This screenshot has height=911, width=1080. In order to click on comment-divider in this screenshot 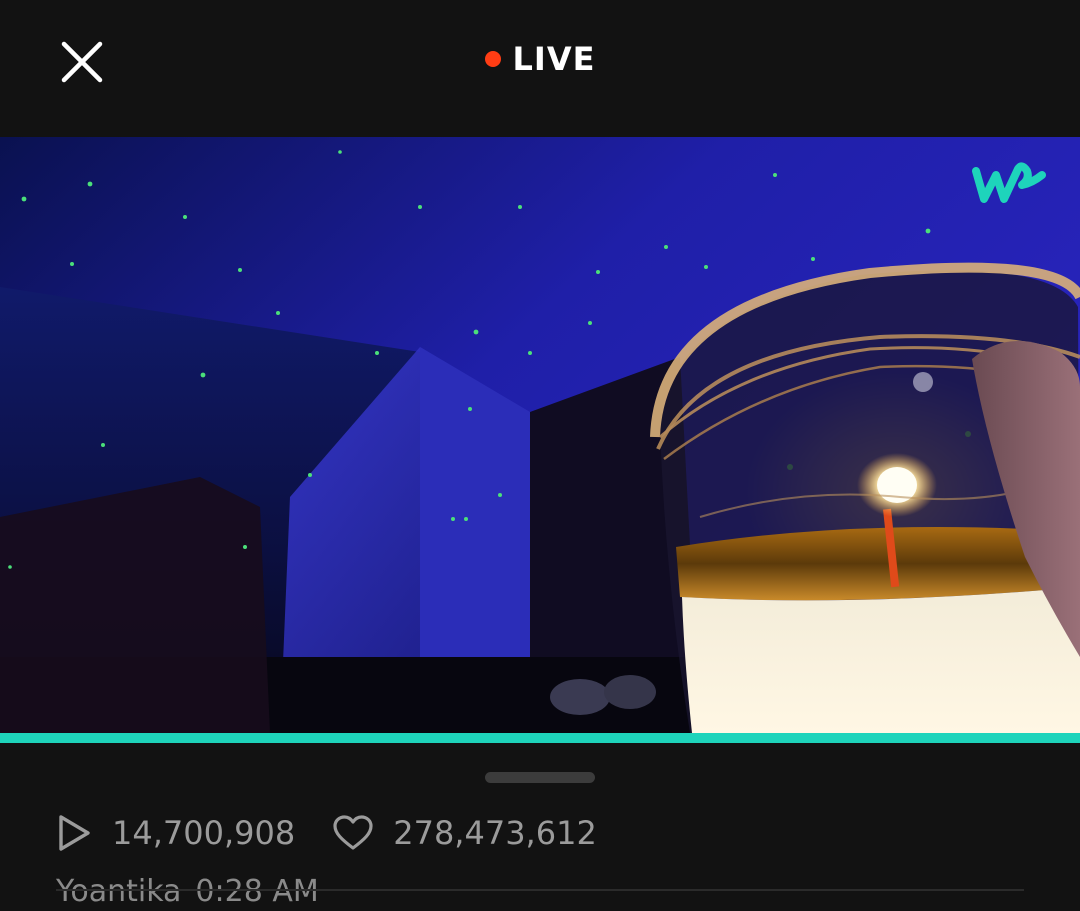, I will do `click(540, 890)`.